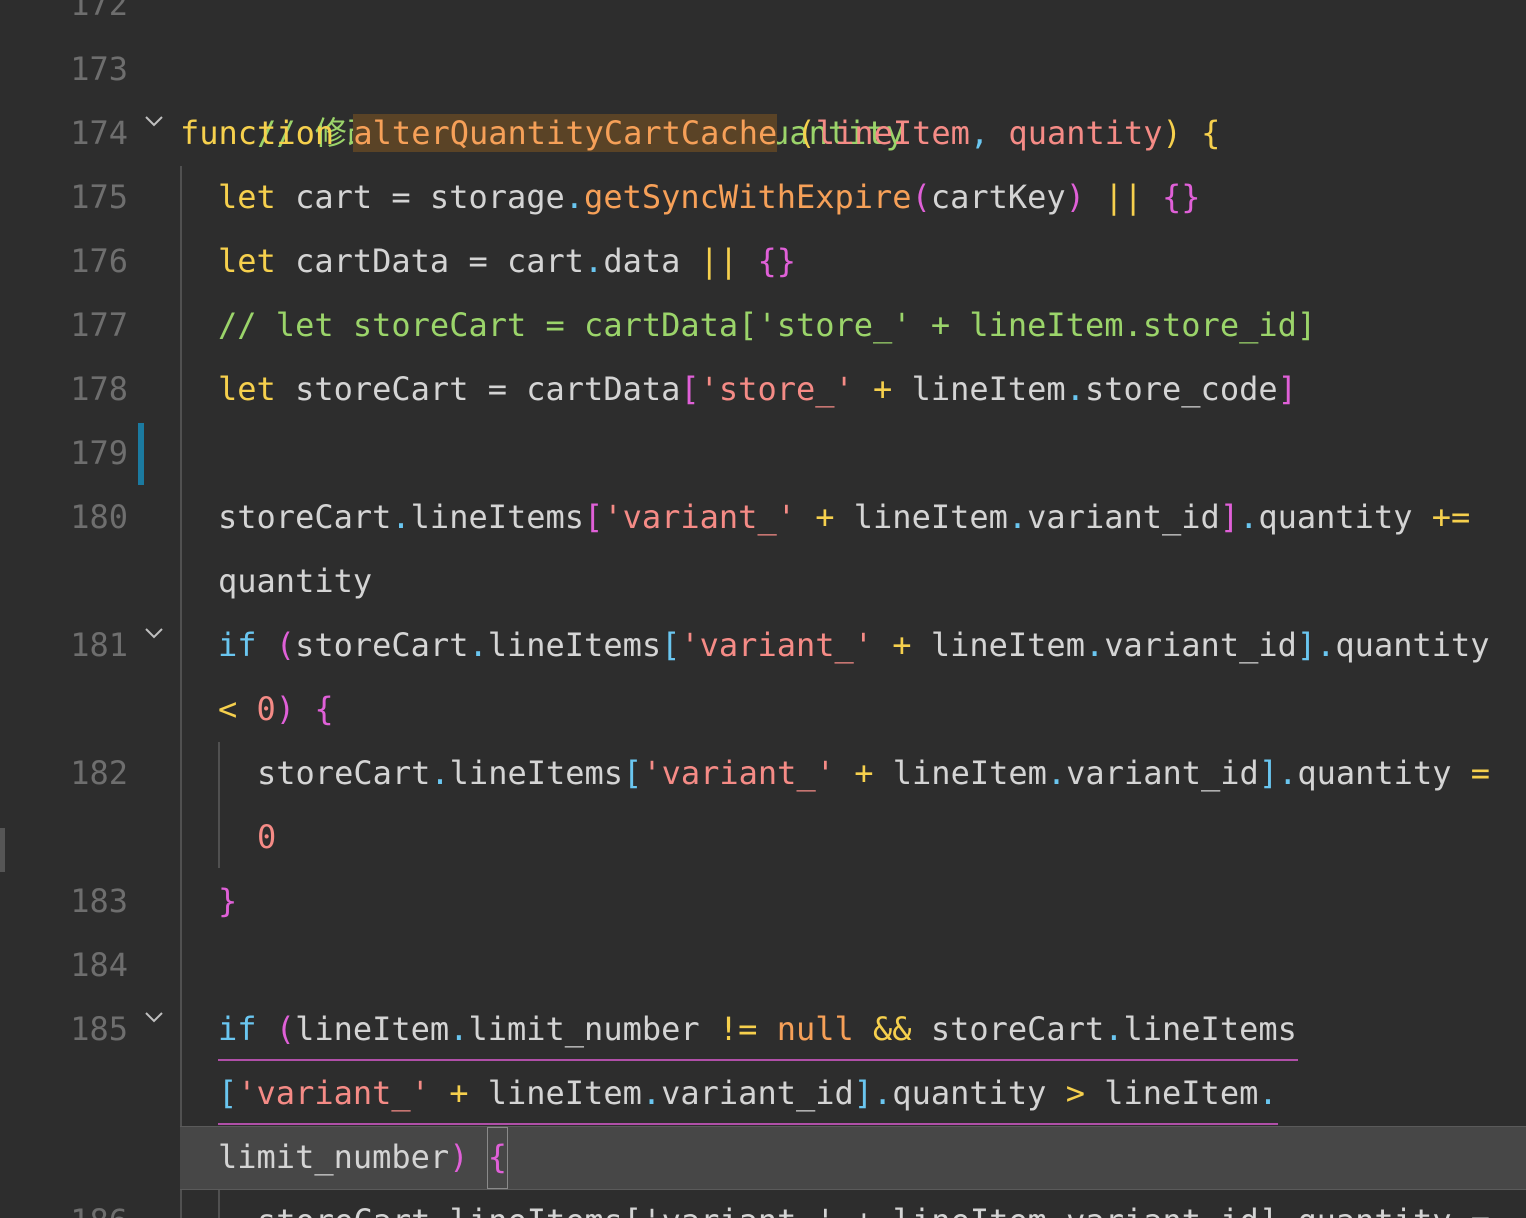  Describe the element at coordinates (1441, 517) in the screenshot. I see `operator: +=` at that location.